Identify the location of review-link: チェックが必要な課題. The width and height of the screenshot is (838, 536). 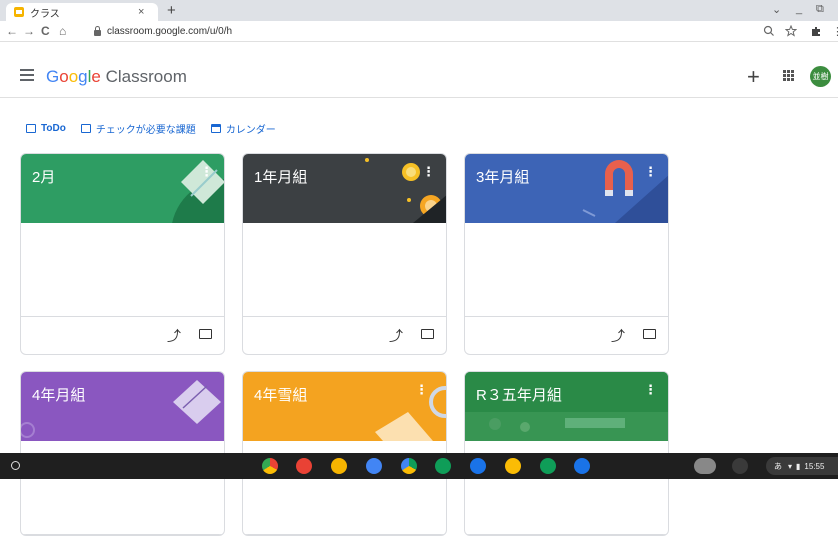
(138, 128).